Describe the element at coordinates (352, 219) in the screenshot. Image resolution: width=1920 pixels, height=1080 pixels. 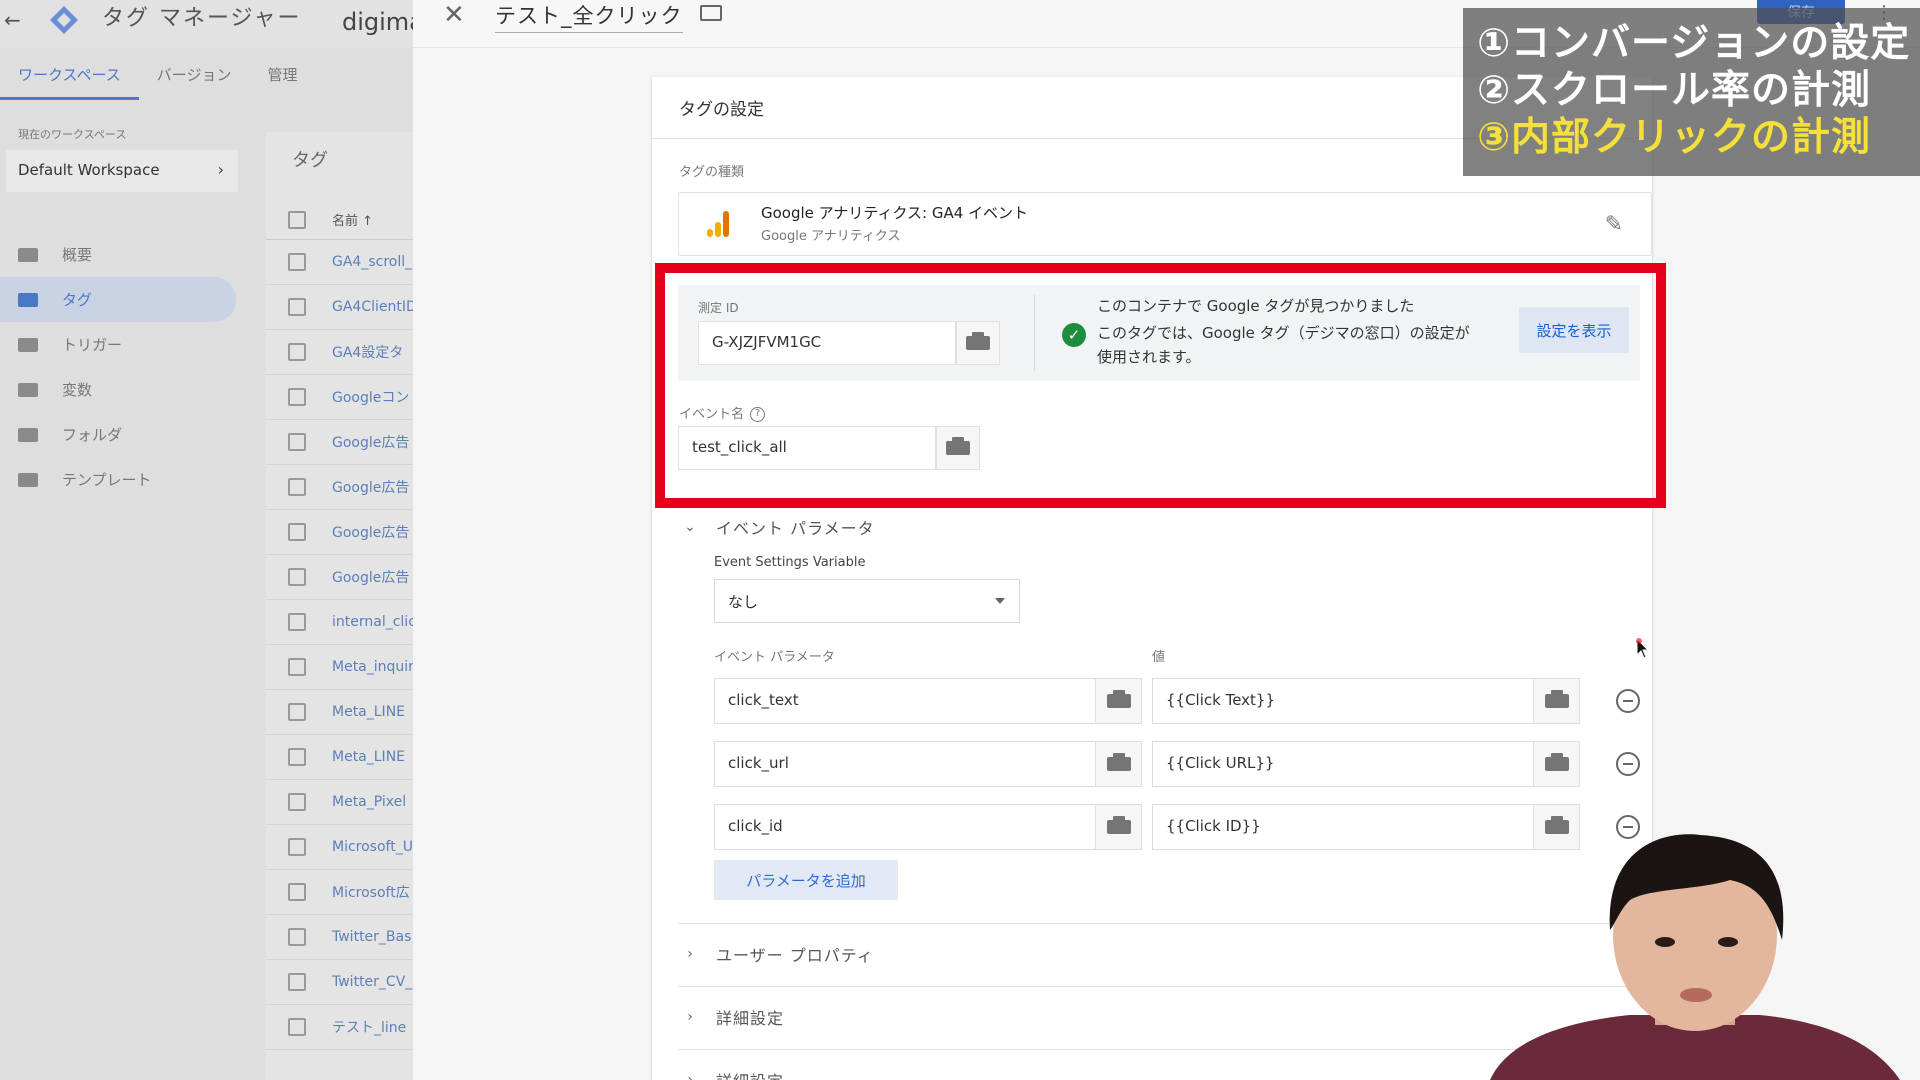
I see `name-column-header: 名前 ↑` at that location.